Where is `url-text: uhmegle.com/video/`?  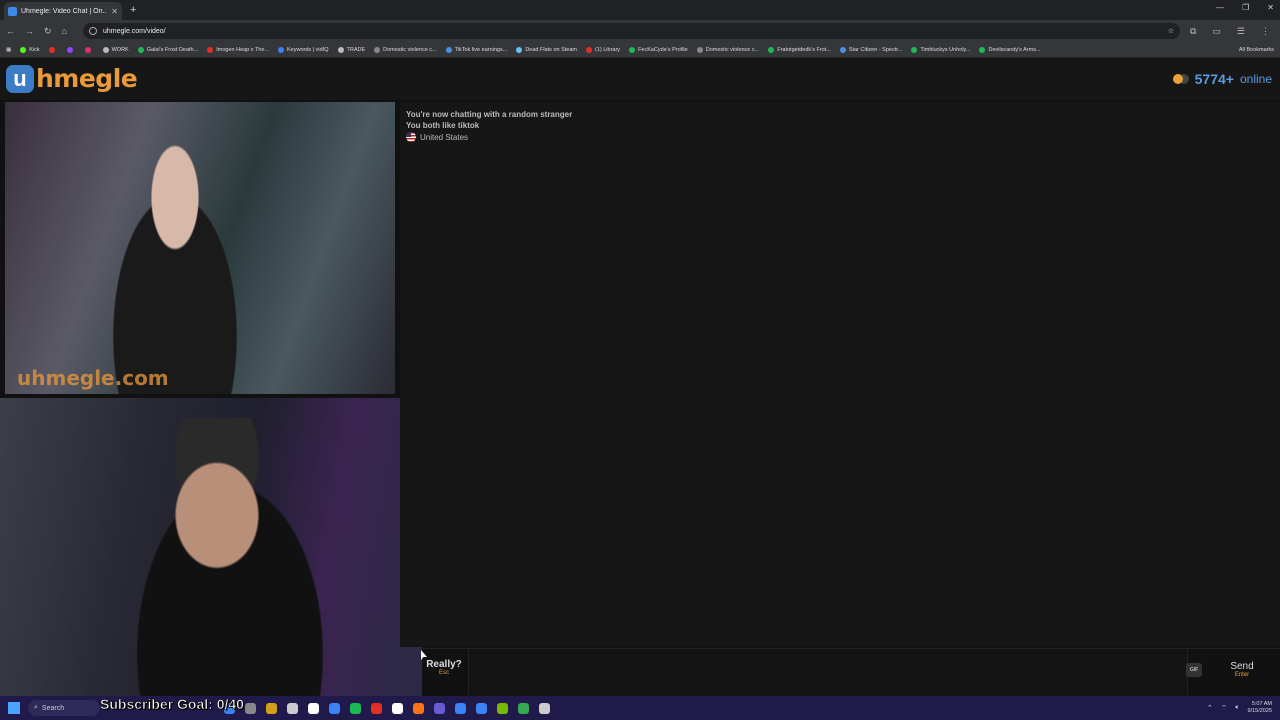 url-text: uhmegle.com/video/ is located at coordinates (134, 31).